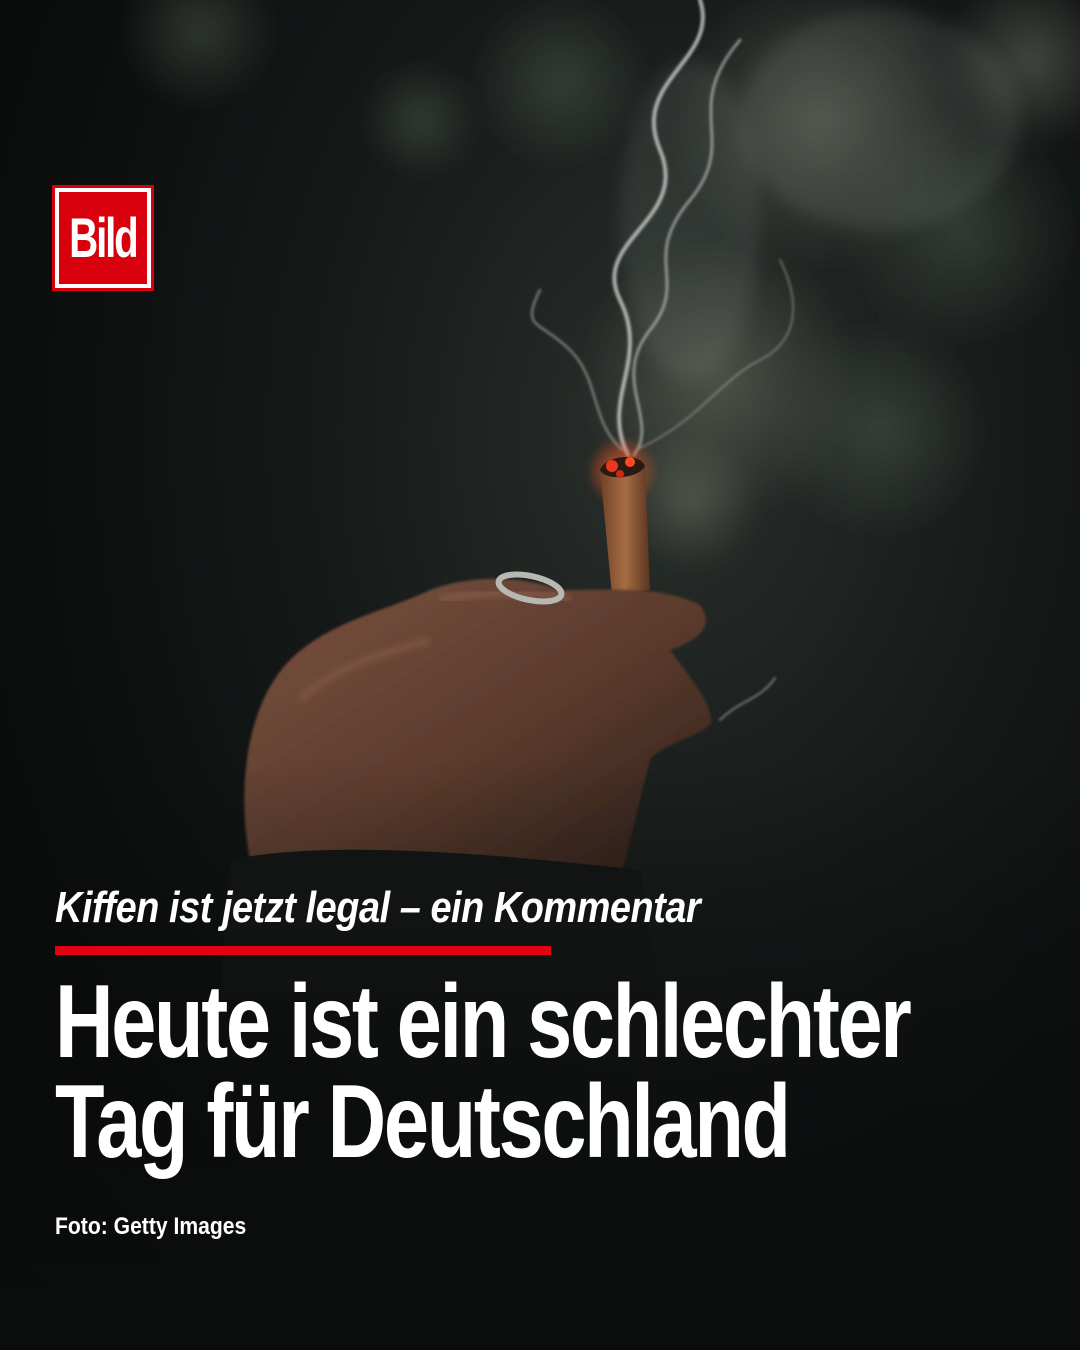 The width and height of the screenshot is (1080, 1350). I want to click on headline-line-1: Heute ist ein schlechter, so click(483, 1022).